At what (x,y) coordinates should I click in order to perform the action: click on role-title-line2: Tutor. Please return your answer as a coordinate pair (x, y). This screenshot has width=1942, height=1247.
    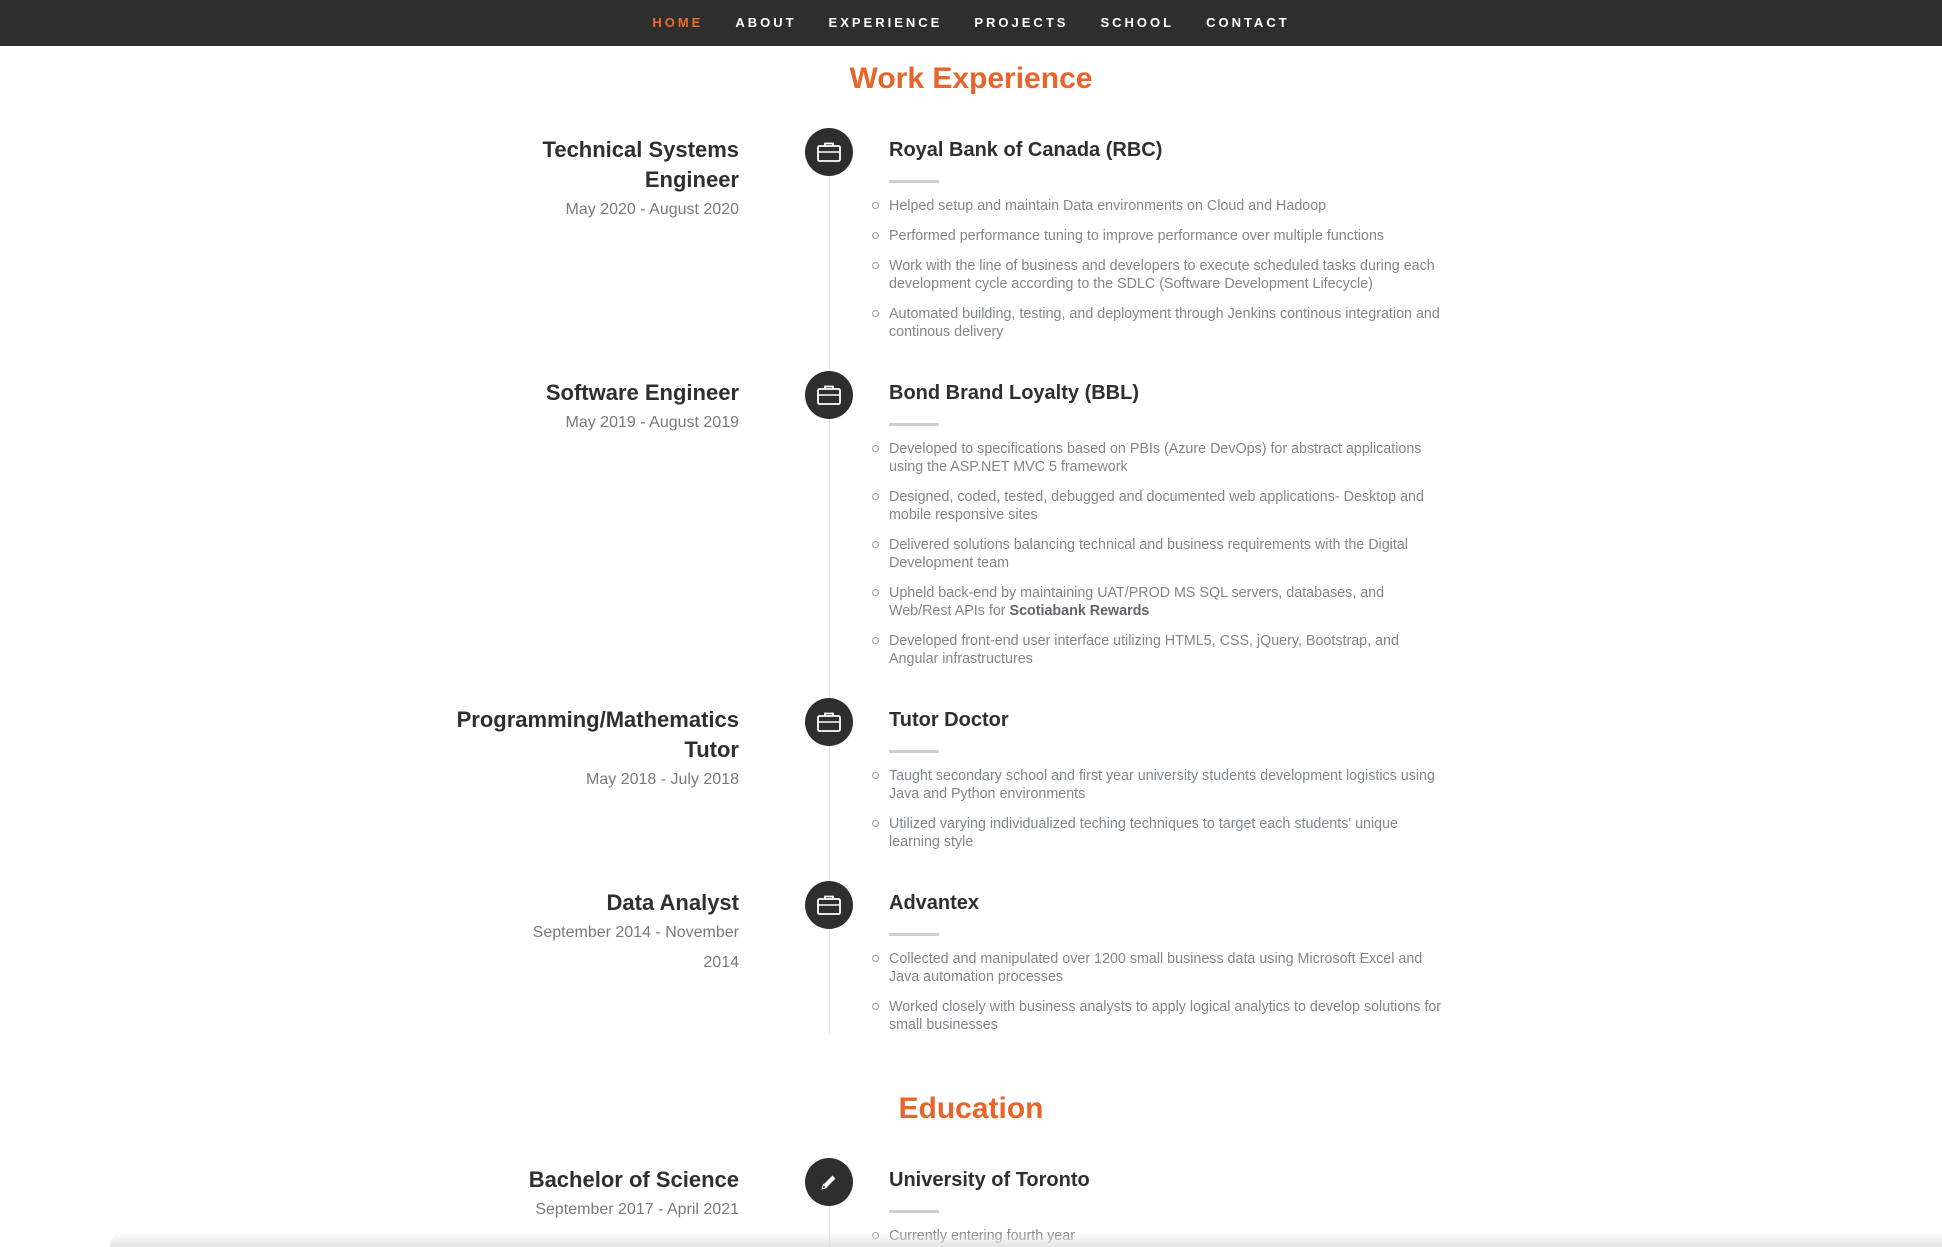
    Looking at the image, I should click on (711, 749).